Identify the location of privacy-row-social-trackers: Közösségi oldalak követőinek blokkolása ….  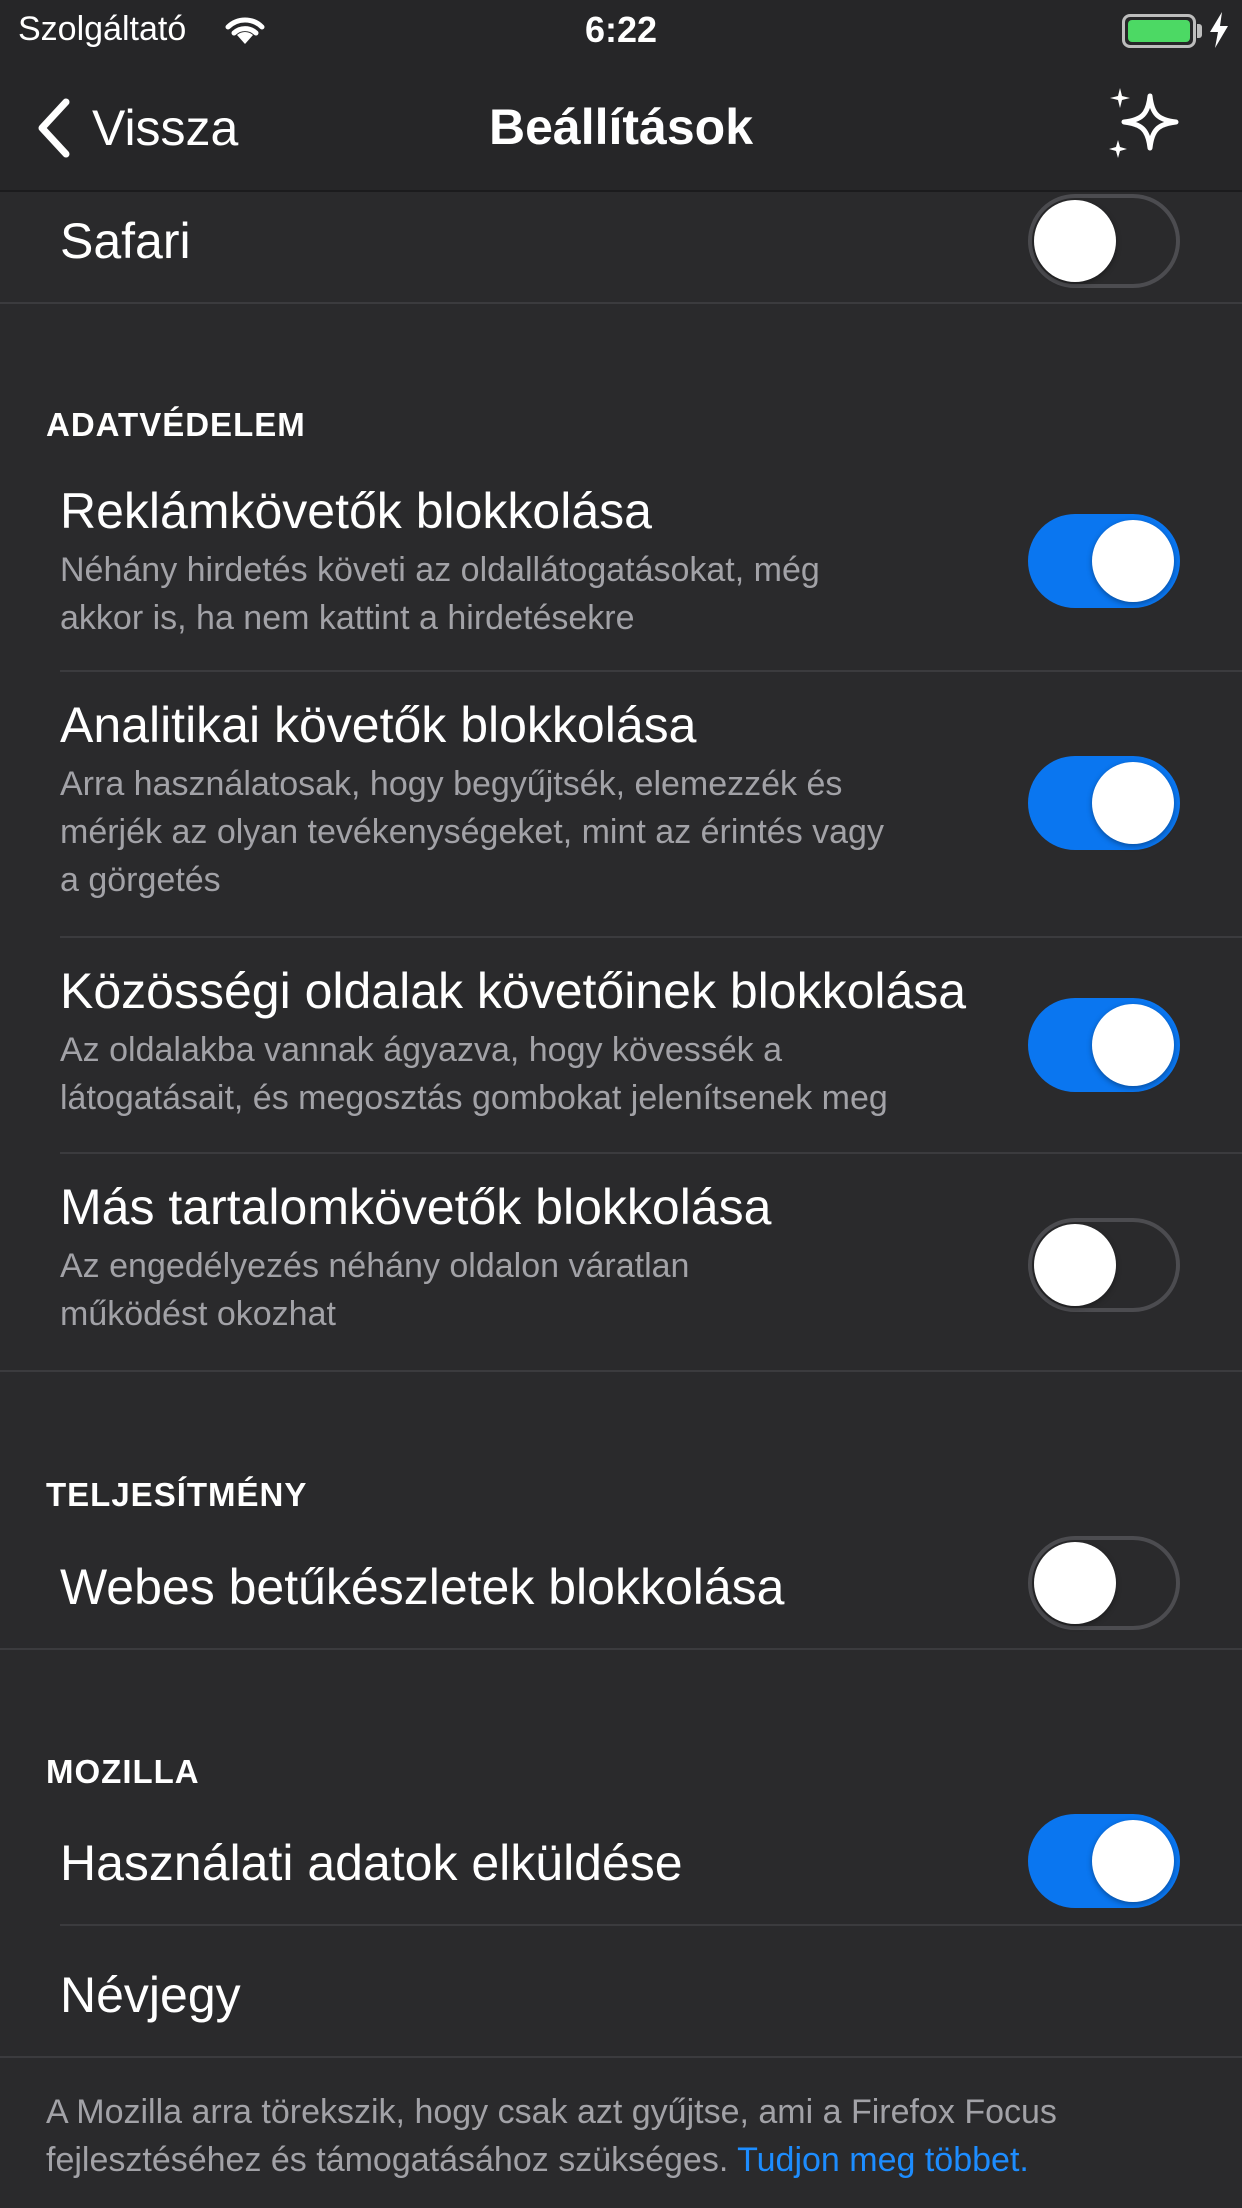
(621, 1045).